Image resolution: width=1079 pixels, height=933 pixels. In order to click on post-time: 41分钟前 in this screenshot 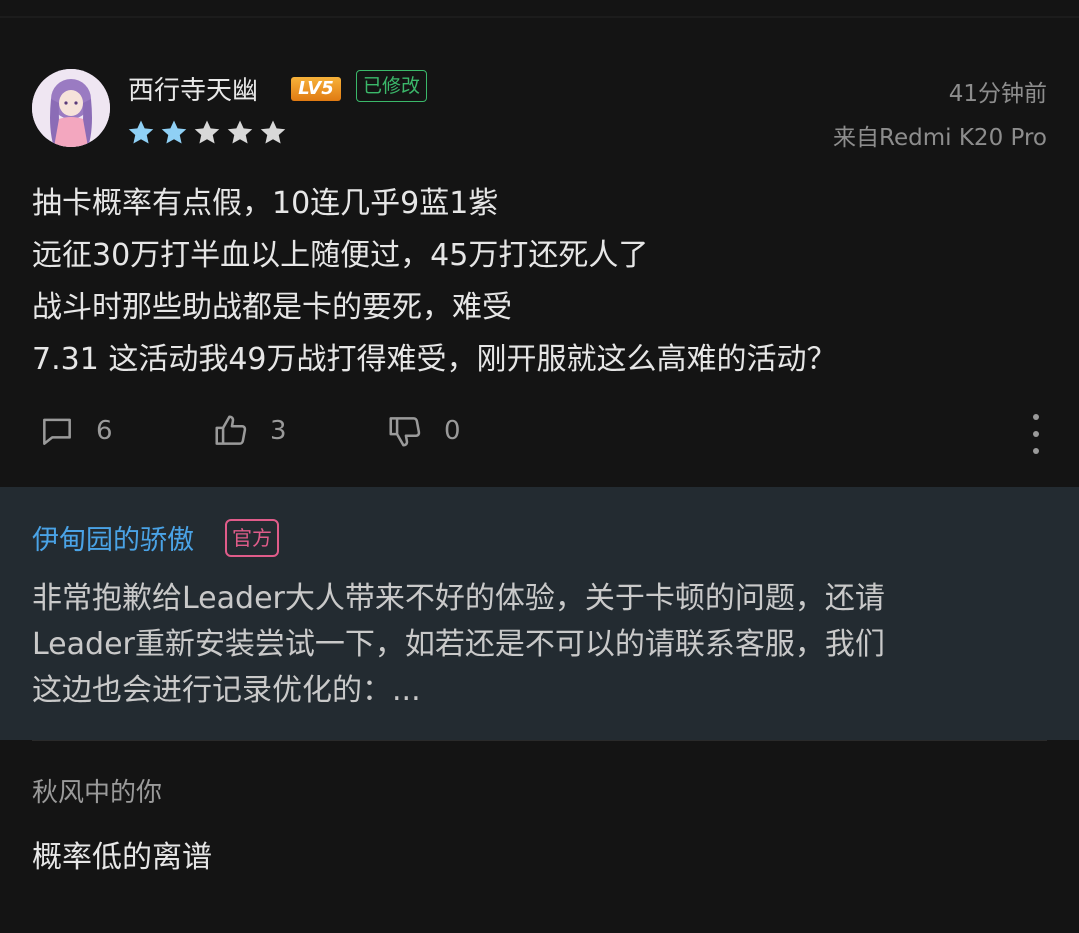, I will do `click(997, 94)`.